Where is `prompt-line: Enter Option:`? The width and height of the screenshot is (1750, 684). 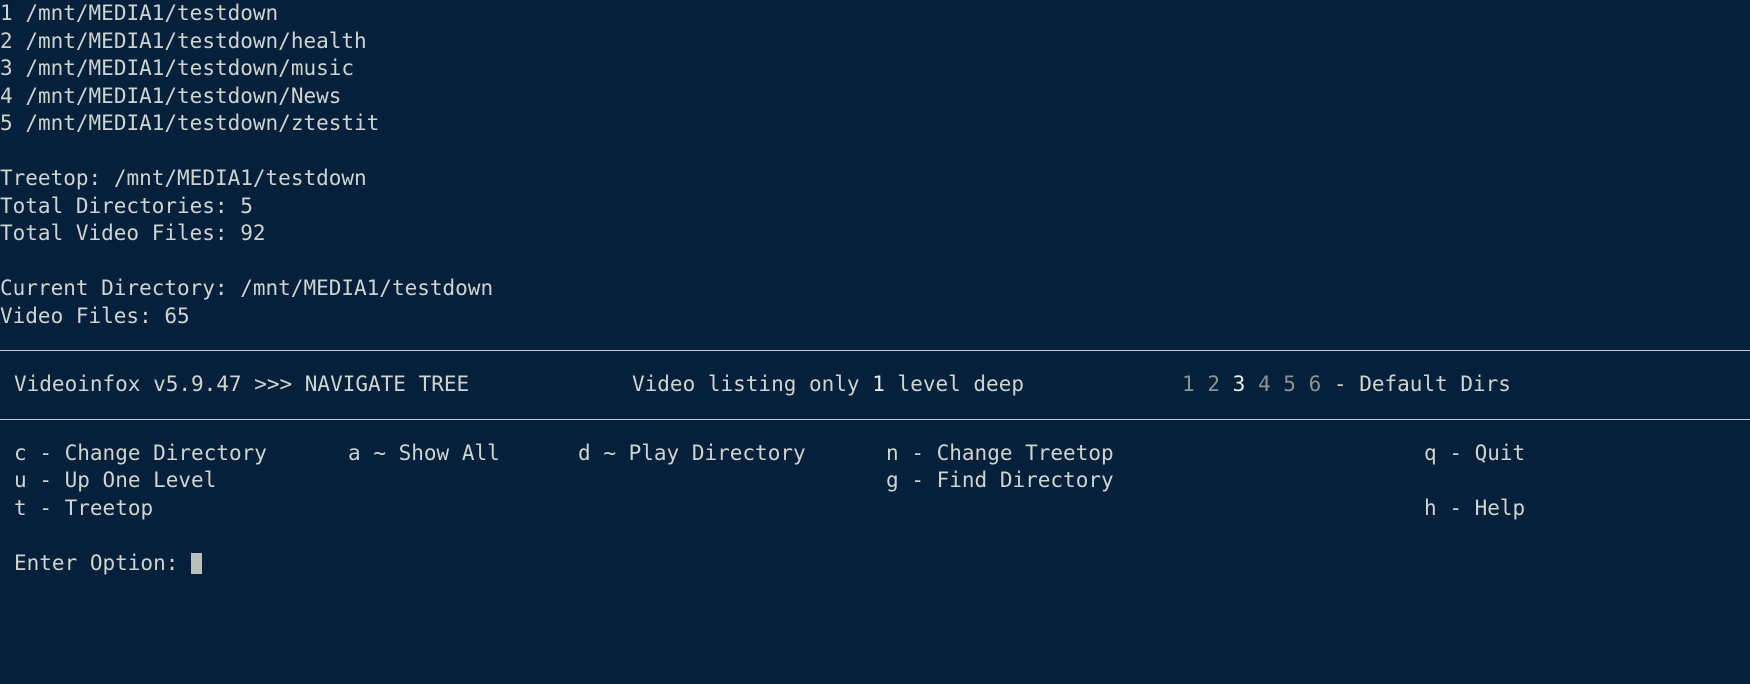
prompt-line: Enter Option: is located at coordinates (875, 564).